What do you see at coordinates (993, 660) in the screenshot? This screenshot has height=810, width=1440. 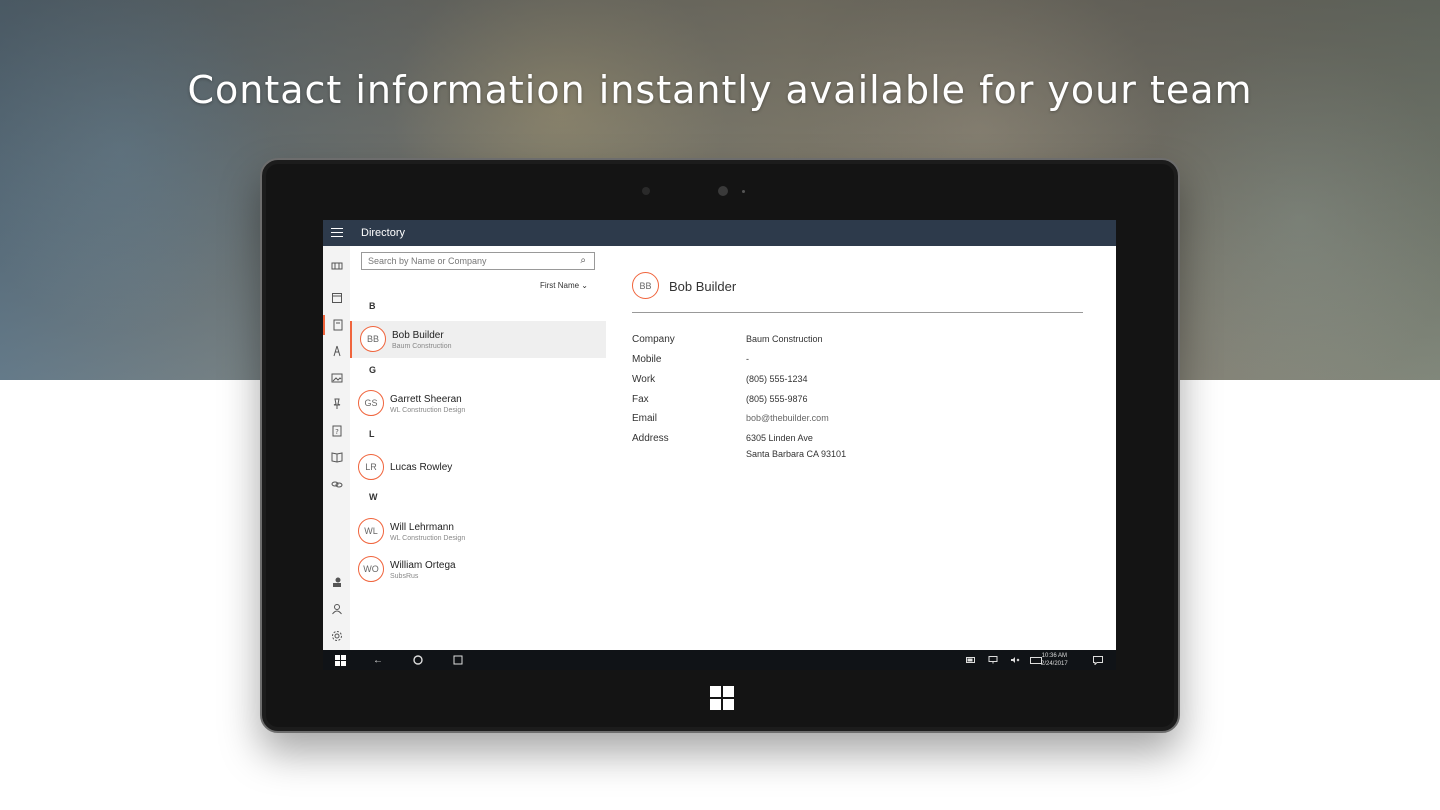 I see `network-icon` at bounding box center [993, 660].